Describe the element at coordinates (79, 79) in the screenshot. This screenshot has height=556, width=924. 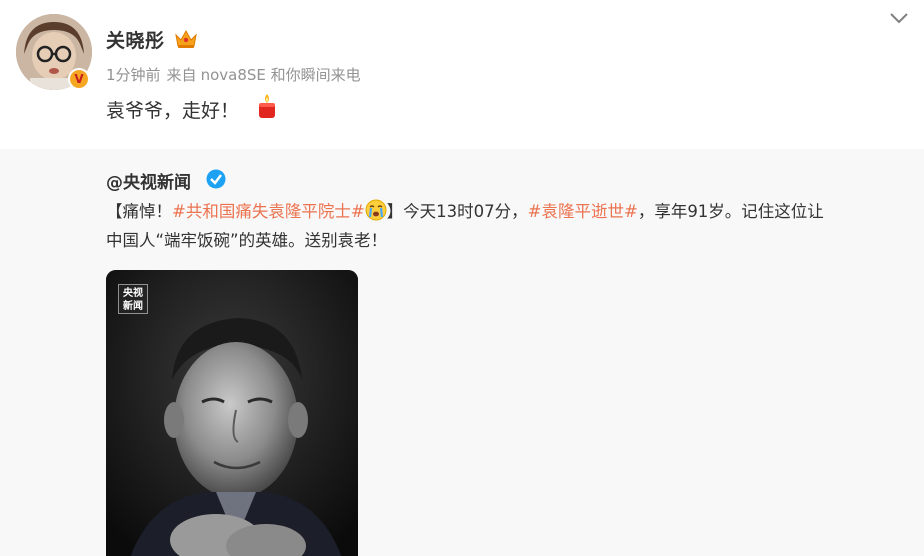
I see `verified-badge-icon: V` at that location.